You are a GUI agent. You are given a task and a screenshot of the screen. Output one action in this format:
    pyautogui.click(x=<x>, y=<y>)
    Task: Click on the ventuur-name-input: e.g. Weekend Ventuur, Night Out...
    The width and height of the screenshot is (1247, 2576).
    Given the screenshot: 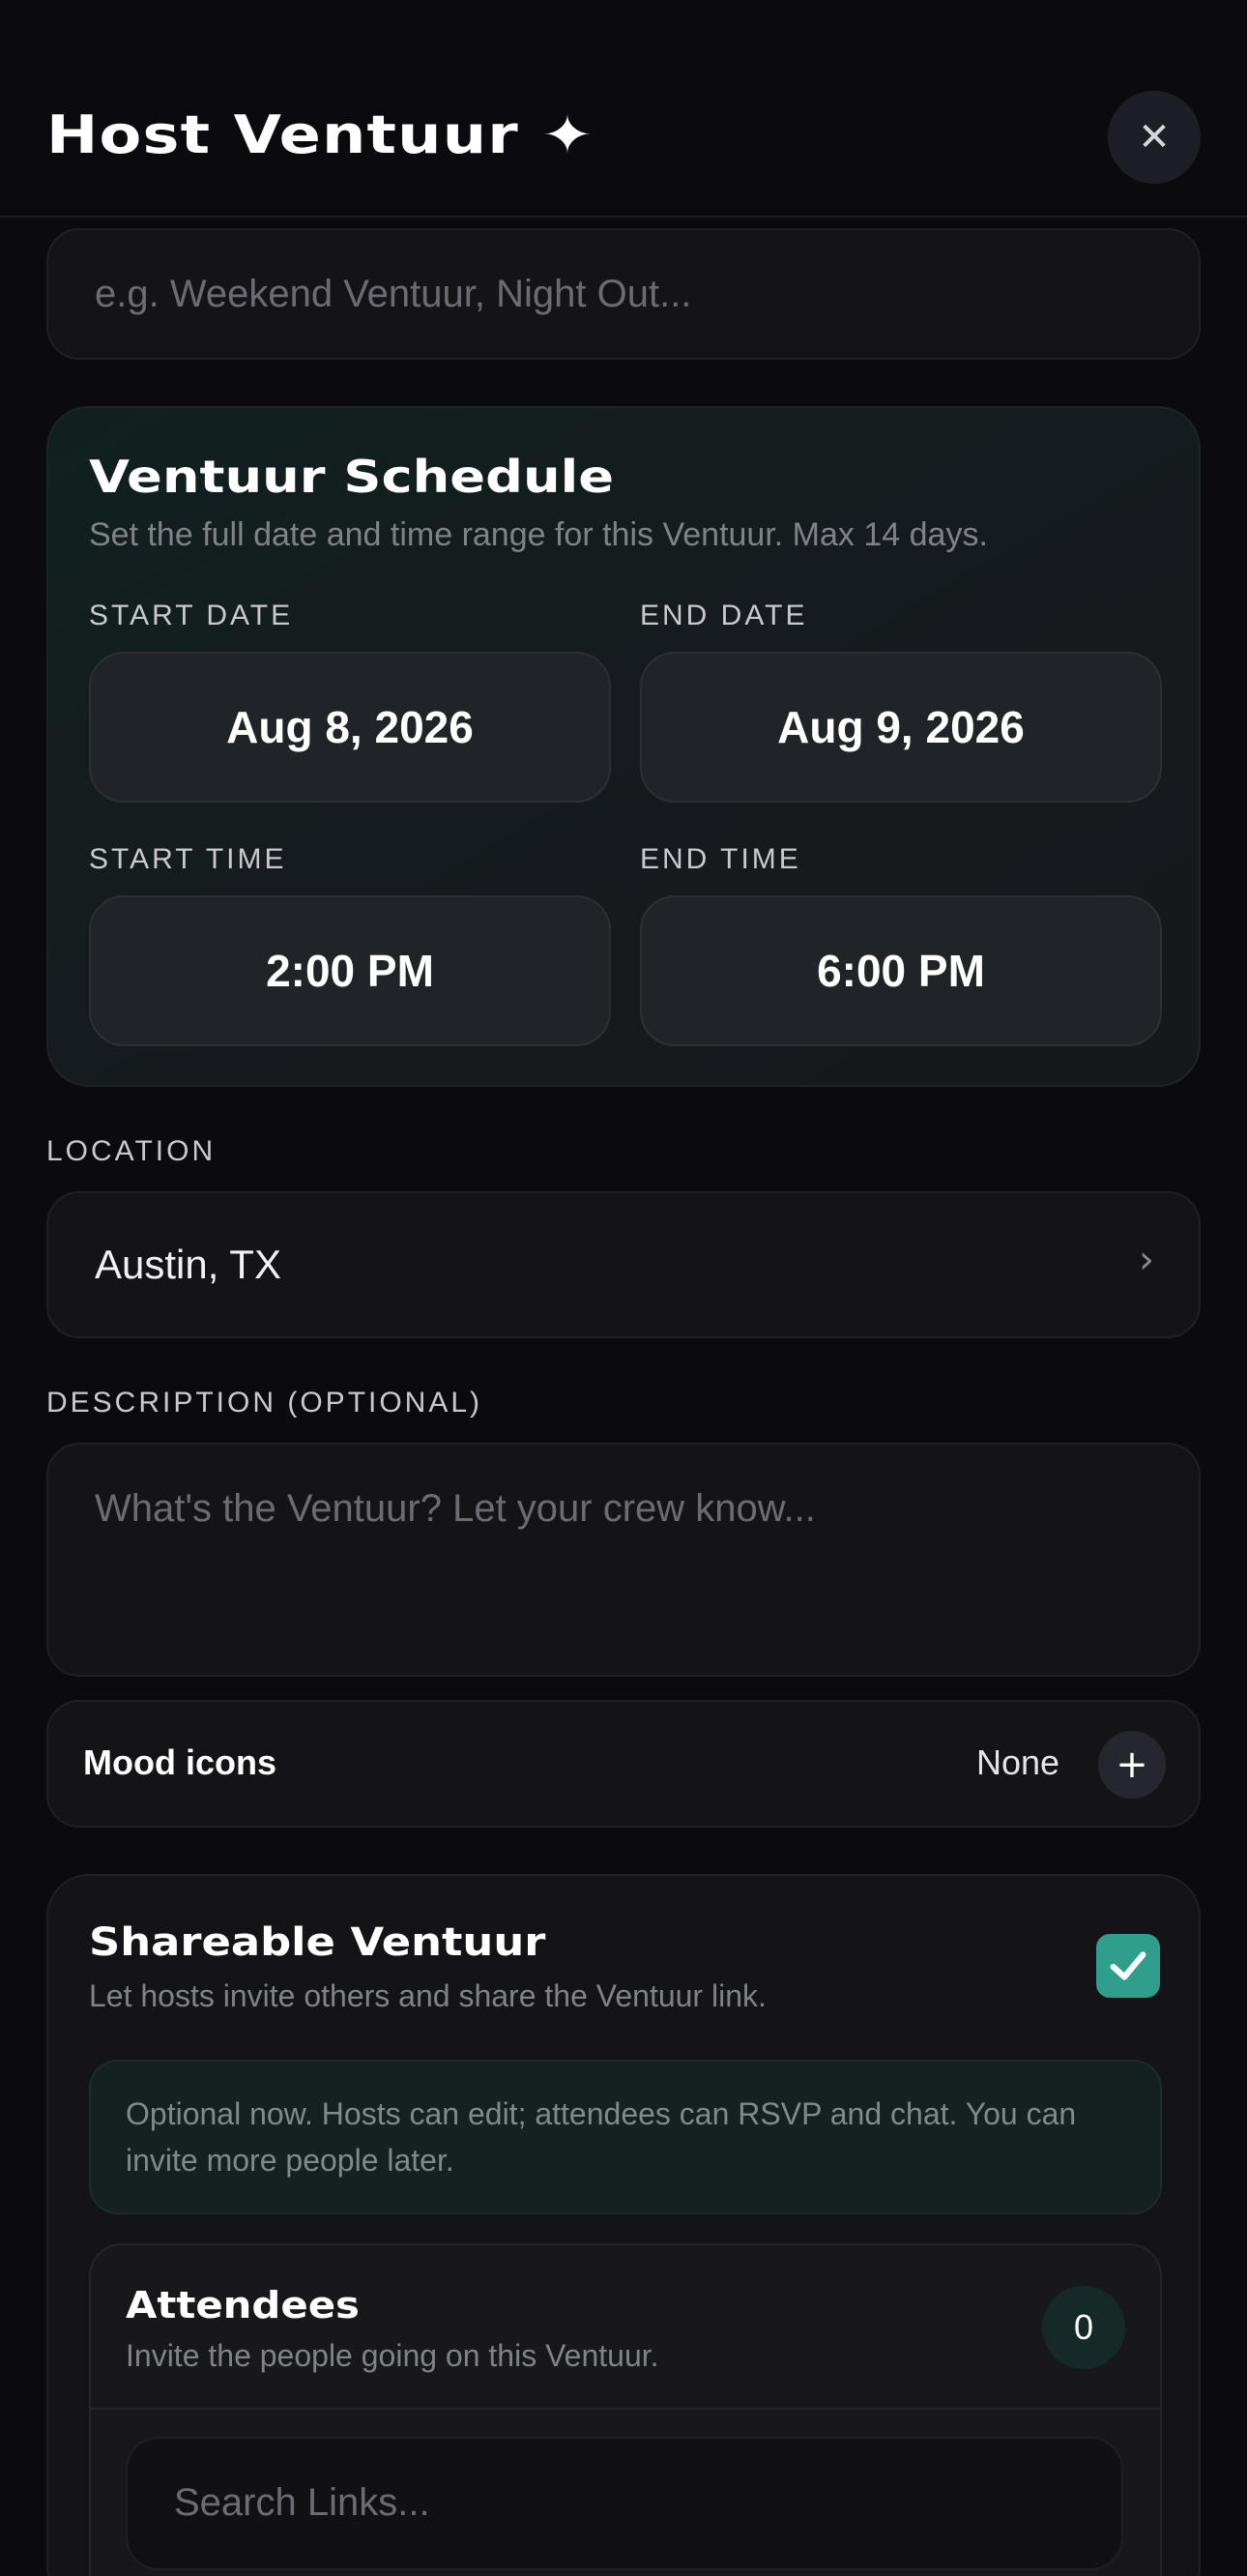 What is the action you would take?
    pyautogui.click(x=623, y=294)
    